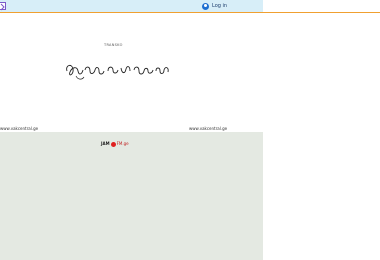 This screenshot has height=260, width=380. Describe the element at coordinates (105, 143) in the screenshot. I see `badge-brand: JAM` at that location.